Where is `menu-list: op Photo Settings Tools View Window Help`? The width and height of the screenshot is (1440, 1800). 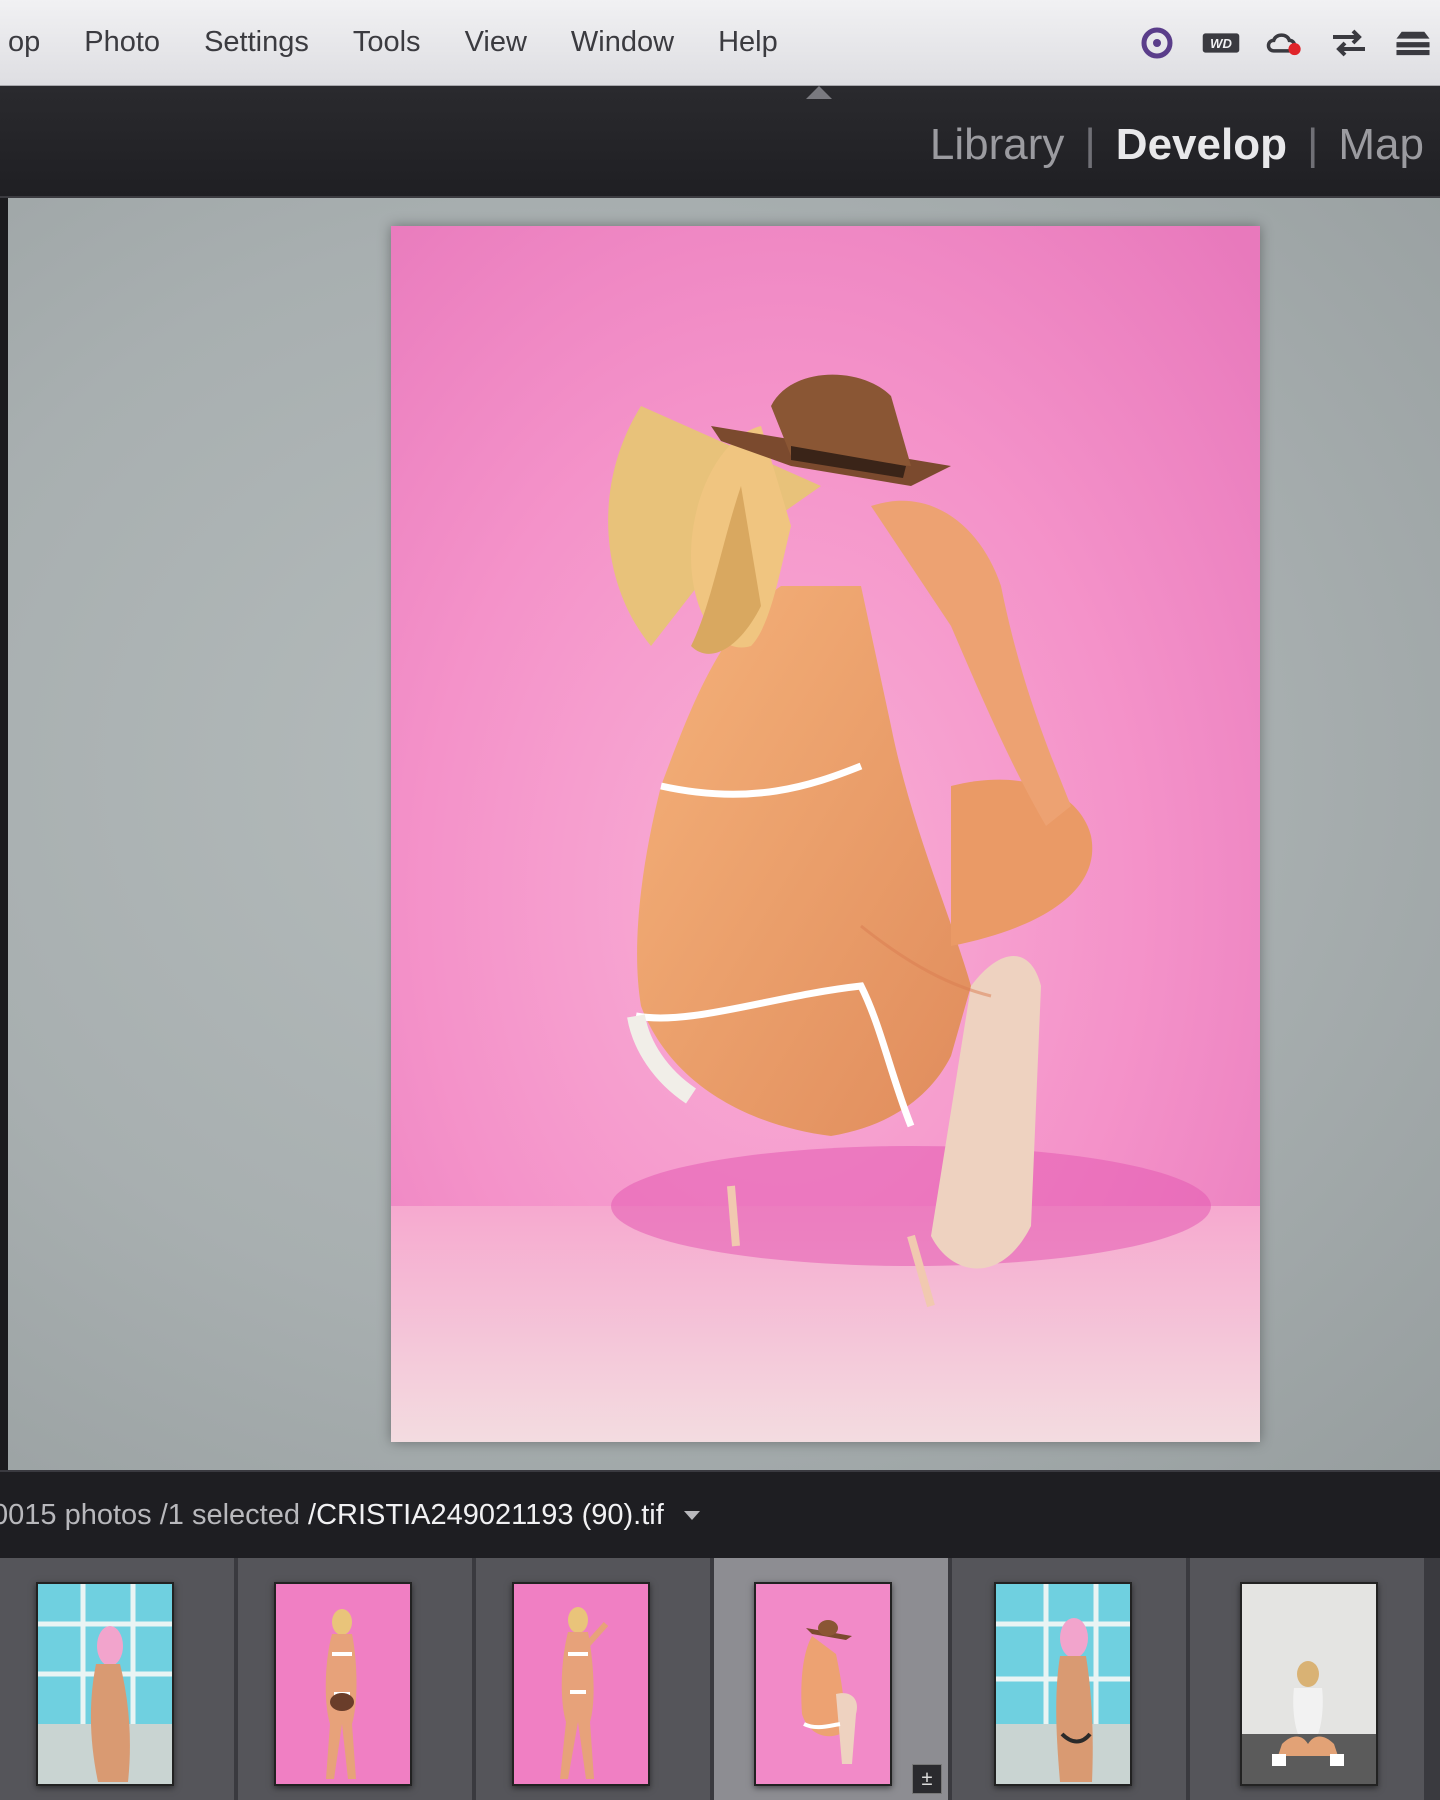
menu-list: op Photo Settings Tools View Window Help is located at coordinates (400, 42).